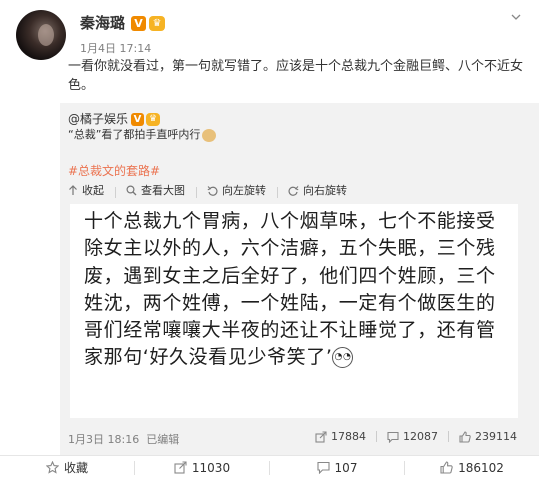 This screenshot has width=539, height=480. I want to click on repost-date: 1月3日 18:16, so click(103, 439).